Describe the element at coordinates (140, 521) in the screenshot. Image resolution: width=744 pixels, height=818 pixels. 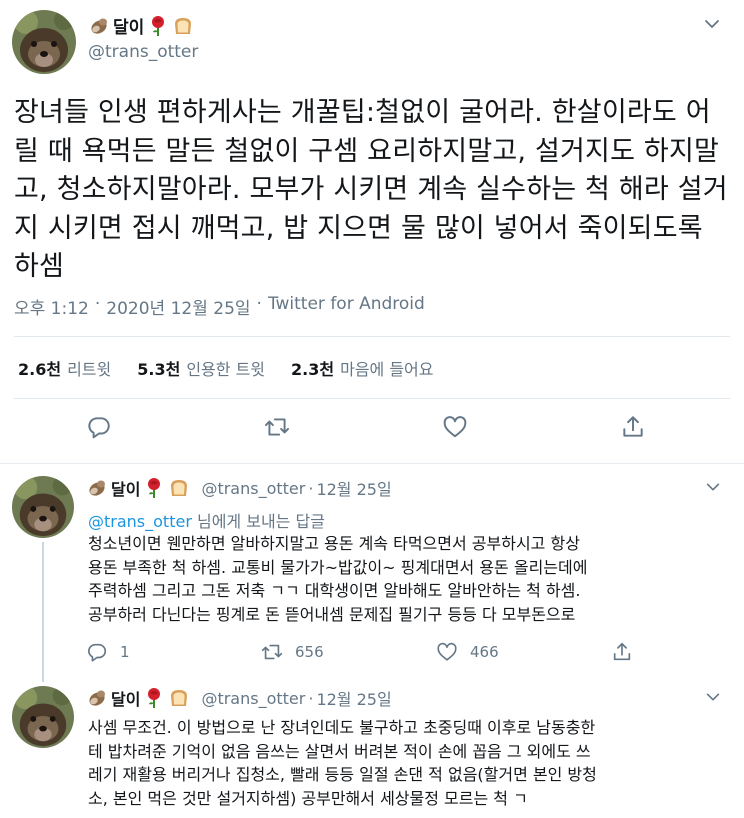
I see `mention-link: @trans_otter` at that location.